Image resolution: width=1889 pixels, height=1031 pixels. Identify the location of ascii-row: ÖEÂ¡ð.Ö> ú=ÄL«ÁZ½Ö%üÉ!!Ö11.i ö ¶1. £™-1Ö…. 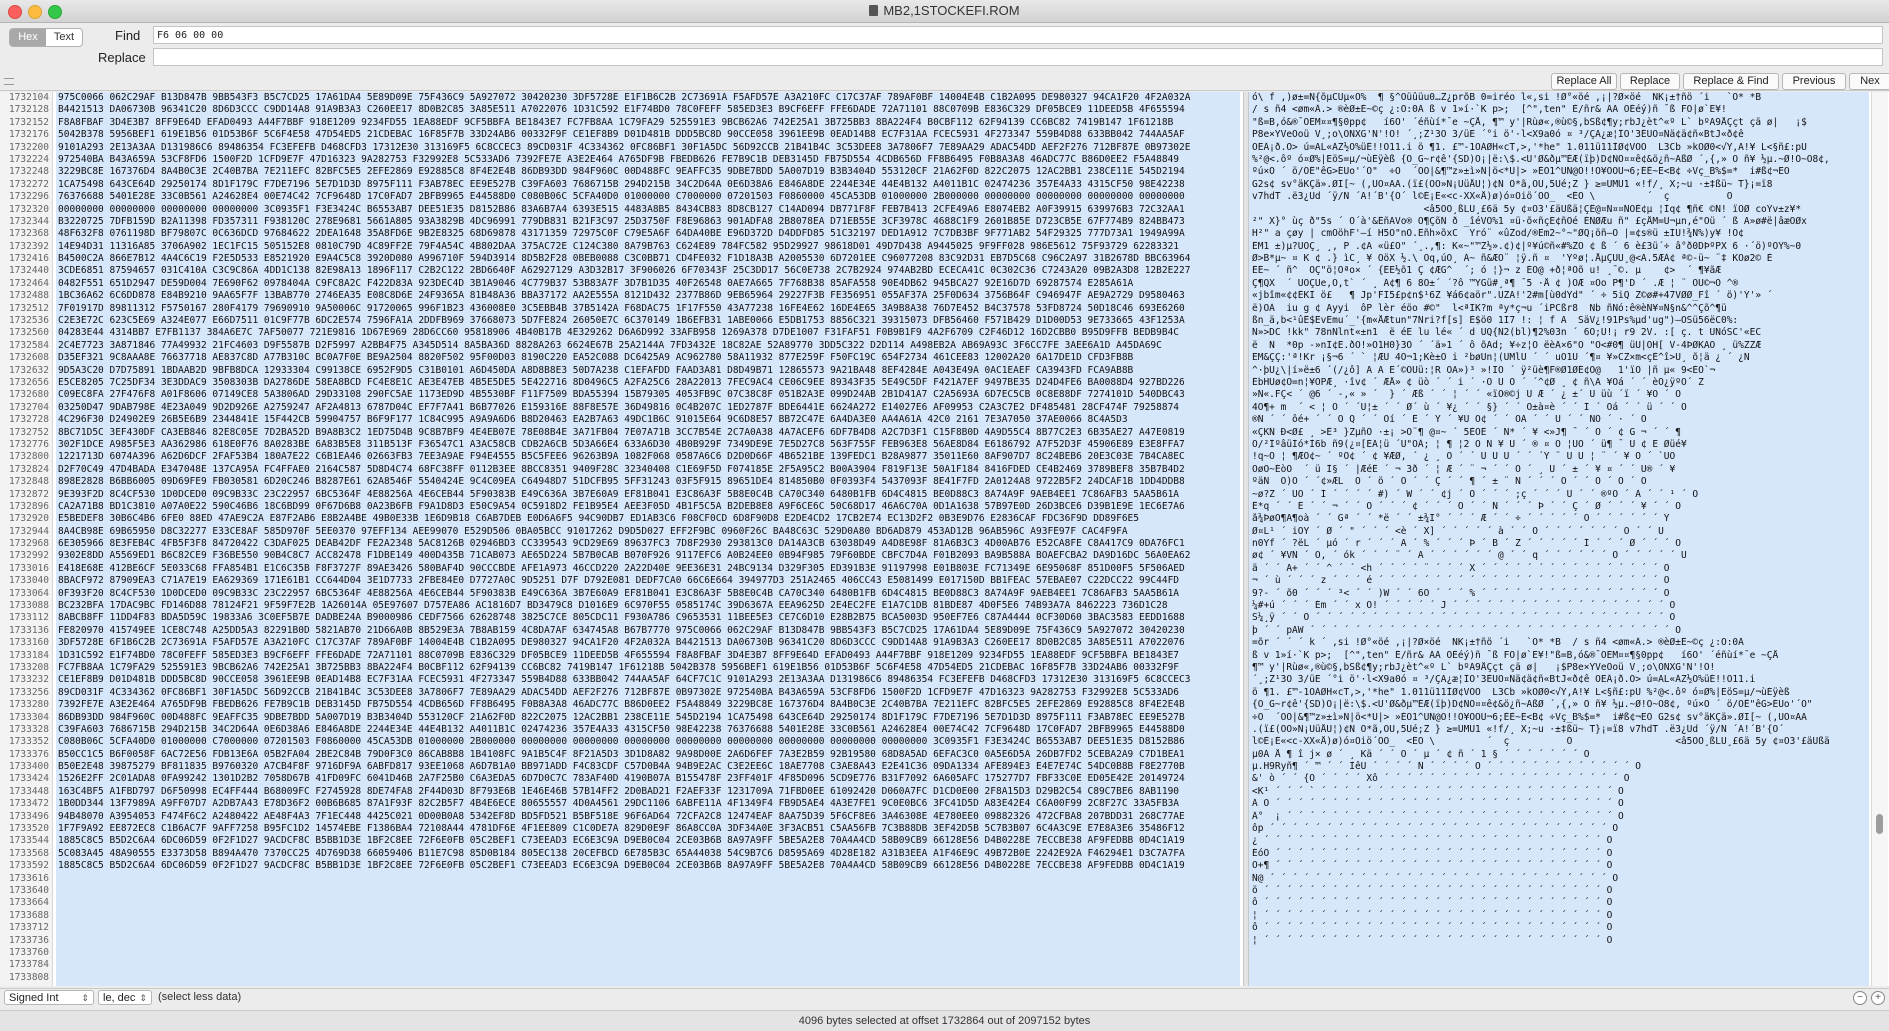
(1559, 148).